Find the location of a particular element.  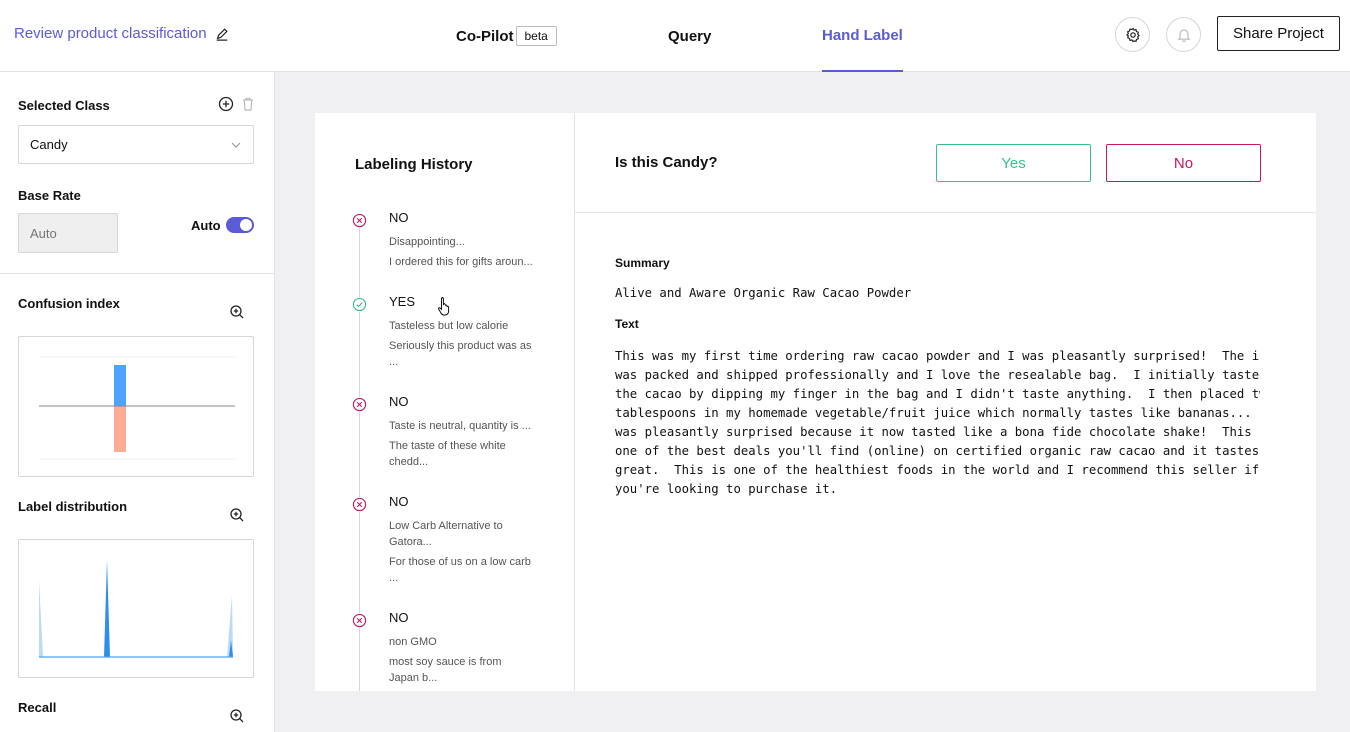

confusion-chart-svg is located at coordinates (137, 408).